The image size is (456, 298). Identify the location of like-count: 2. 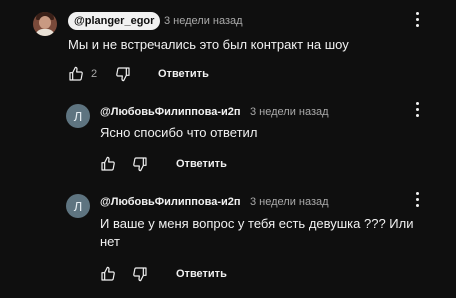
(94, 74).